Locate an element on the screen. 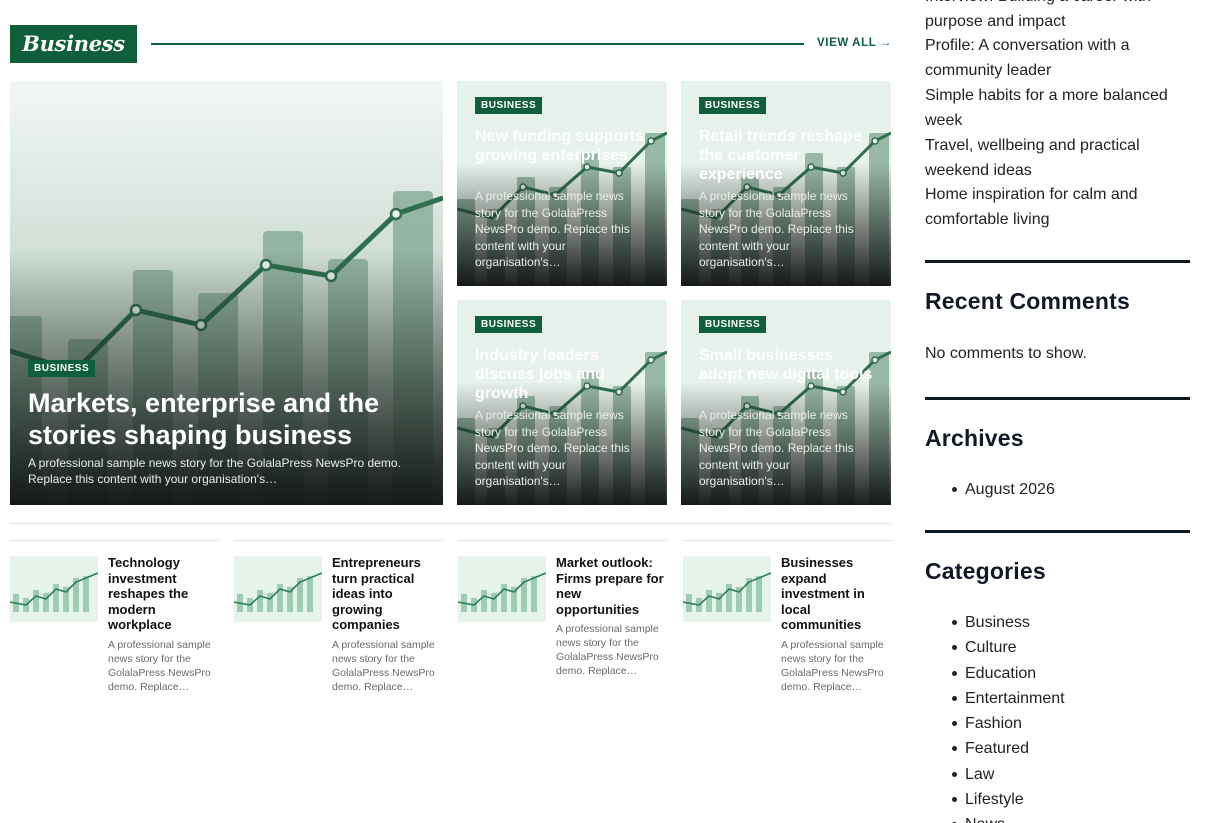  category-link: Featured is located at coordinates (1007, 748).